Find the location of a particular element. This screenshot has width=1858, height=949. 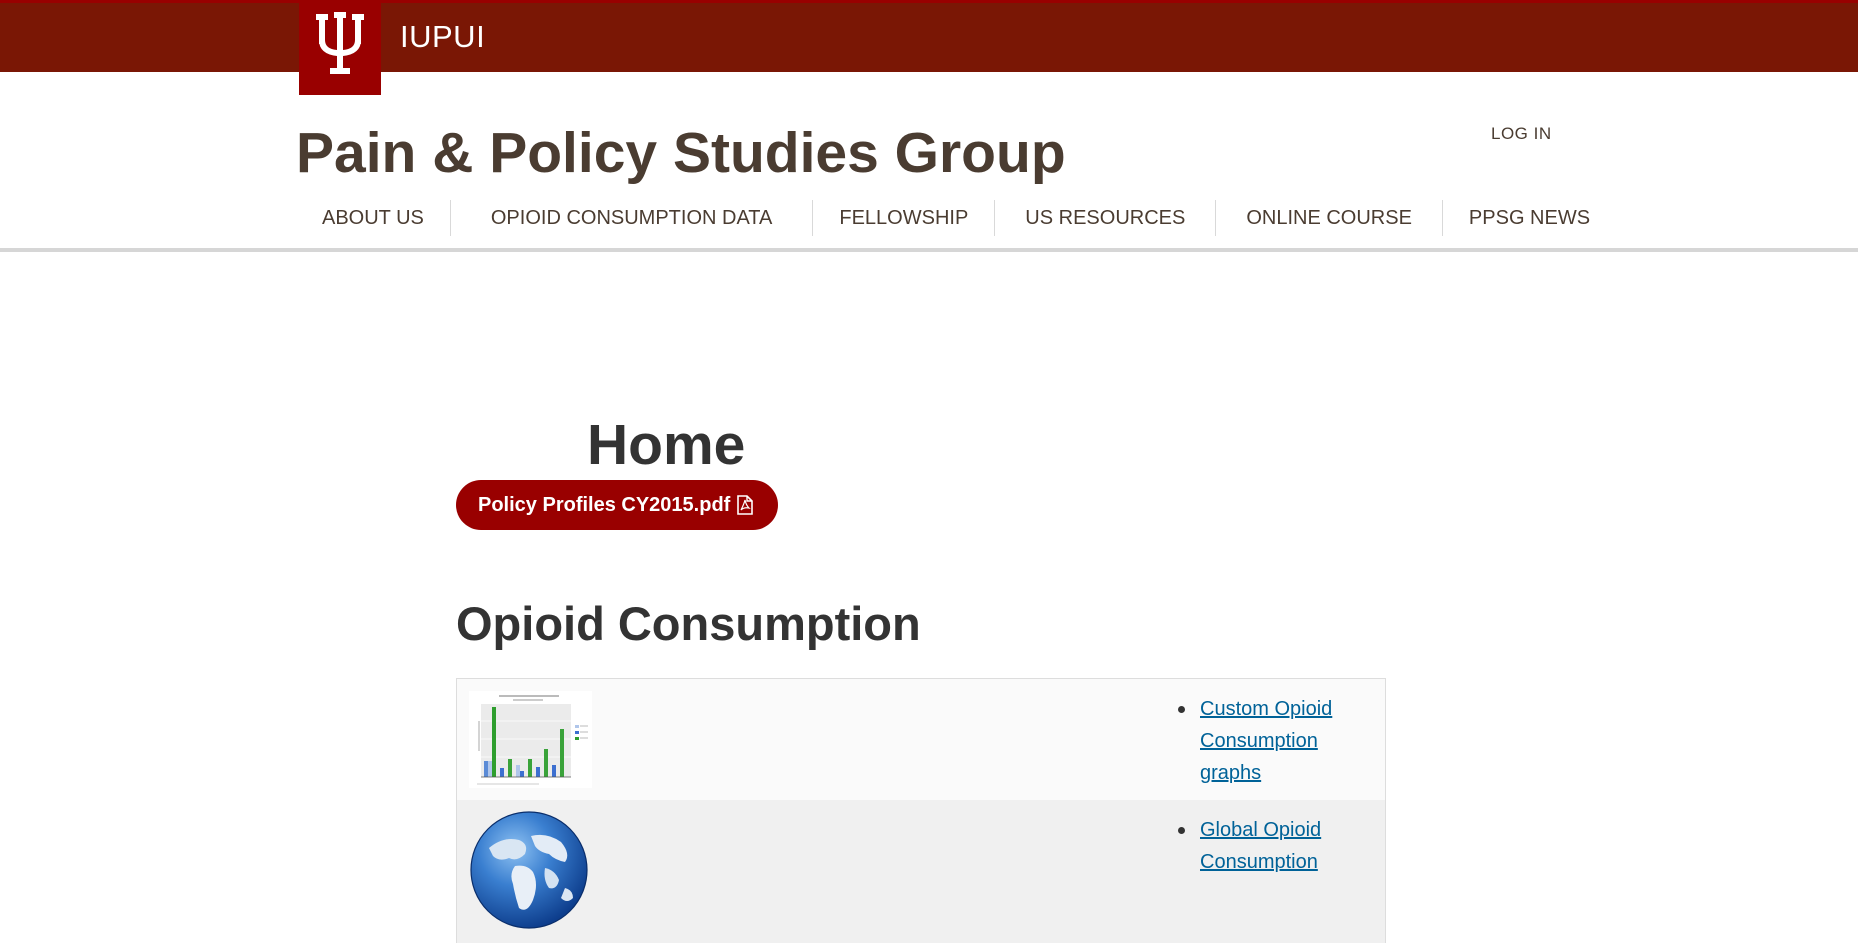

nav-item-us-resources: US RESOURCES is located at coordinates (1106, 218).